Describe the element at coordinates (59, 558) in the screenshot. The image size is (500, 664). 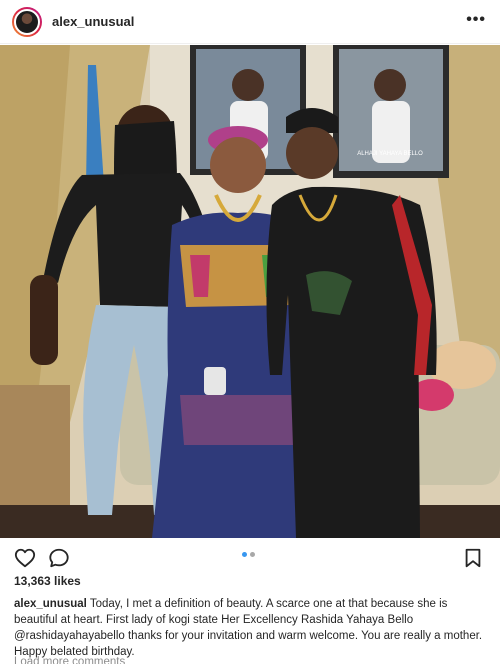
I see `comment-icon` at that location.